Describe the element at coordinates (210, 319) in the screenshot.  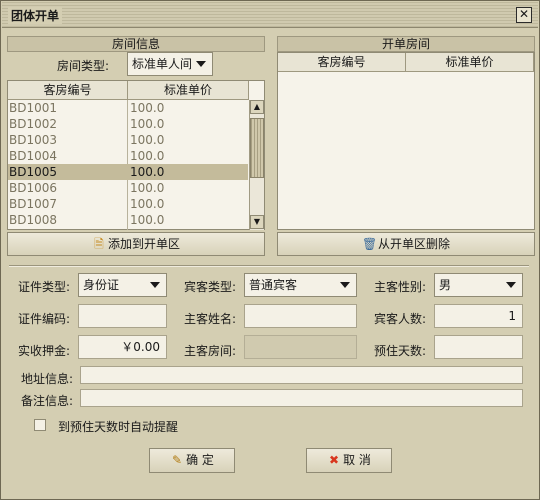
I see `guest-name-label: 主客姓名:` at that location.